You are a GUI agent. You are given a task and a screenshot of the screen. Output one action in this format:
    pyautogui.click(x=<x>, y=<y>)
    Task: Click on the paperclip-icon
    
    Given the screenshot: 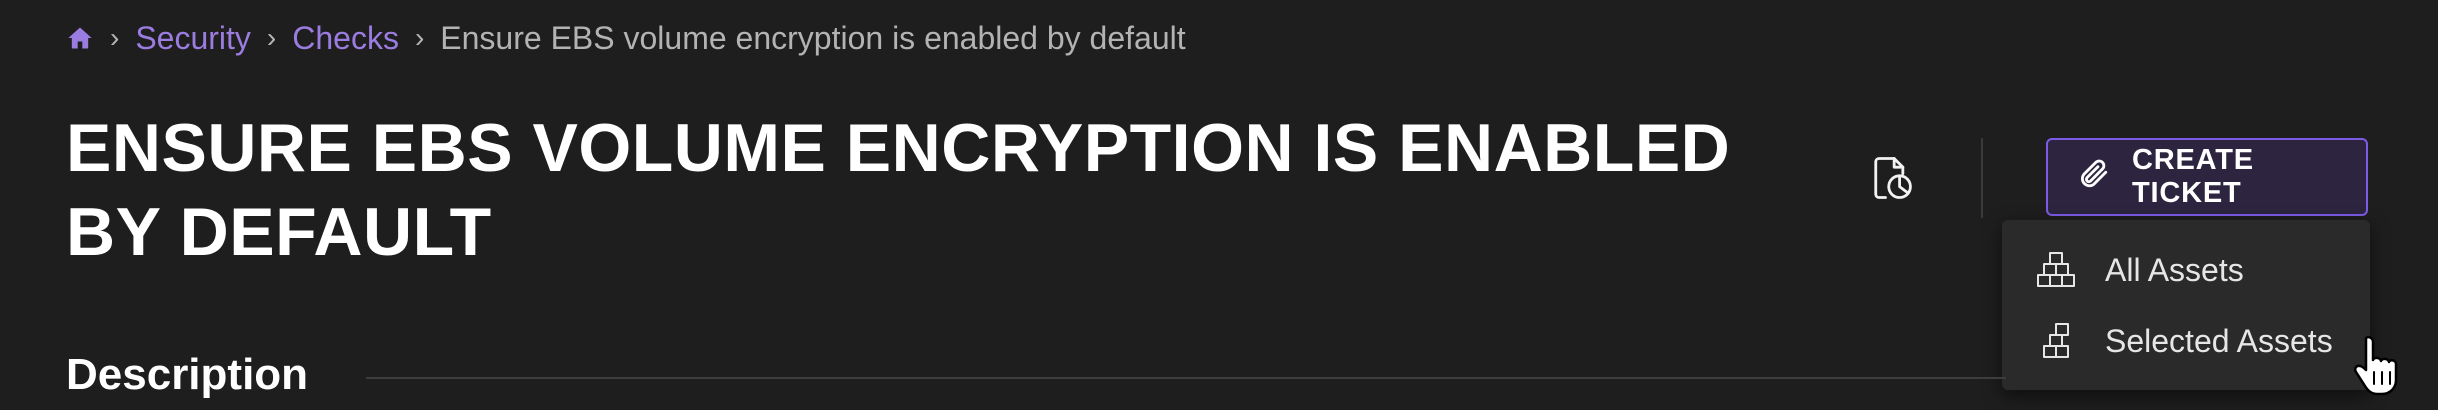 What is the action you would take?
    pyautogui.click(x=2093, y=177)
    